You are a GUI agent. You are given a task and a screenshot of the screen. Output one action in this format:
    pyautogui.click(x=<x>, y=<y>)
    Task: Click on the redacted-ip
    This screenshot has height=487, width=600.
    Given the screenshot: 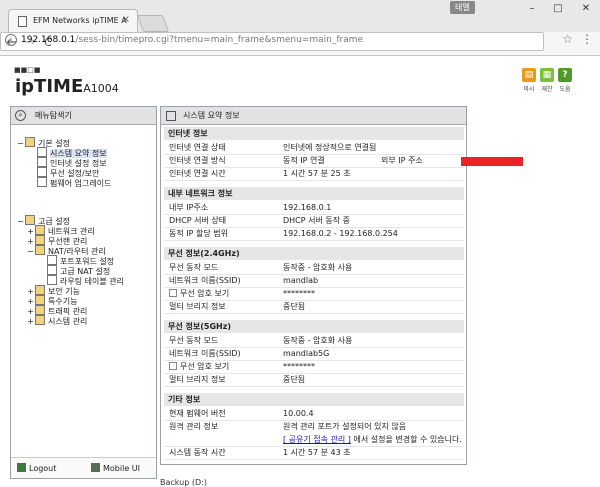 What is the action you would take?
    pyautogui.click(x=492, y=161)
    